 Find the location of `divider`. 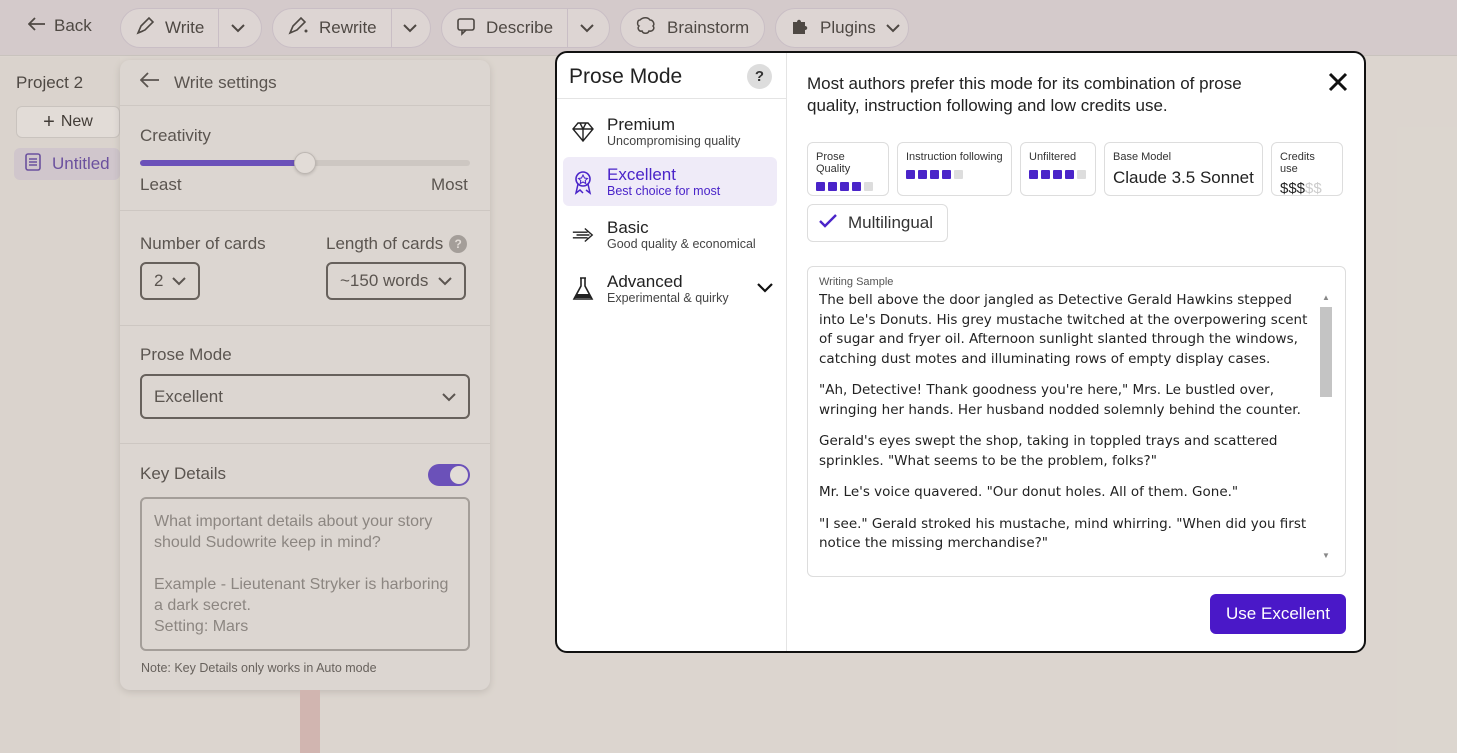

divider is located at coordinates (672, 98).